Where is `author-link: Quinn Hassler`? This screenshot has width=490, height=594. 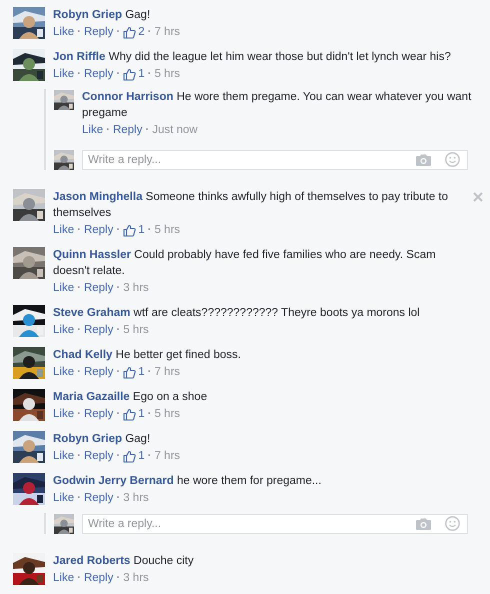 author-link: Quinn Hassler is located at coordinates (92, 255).